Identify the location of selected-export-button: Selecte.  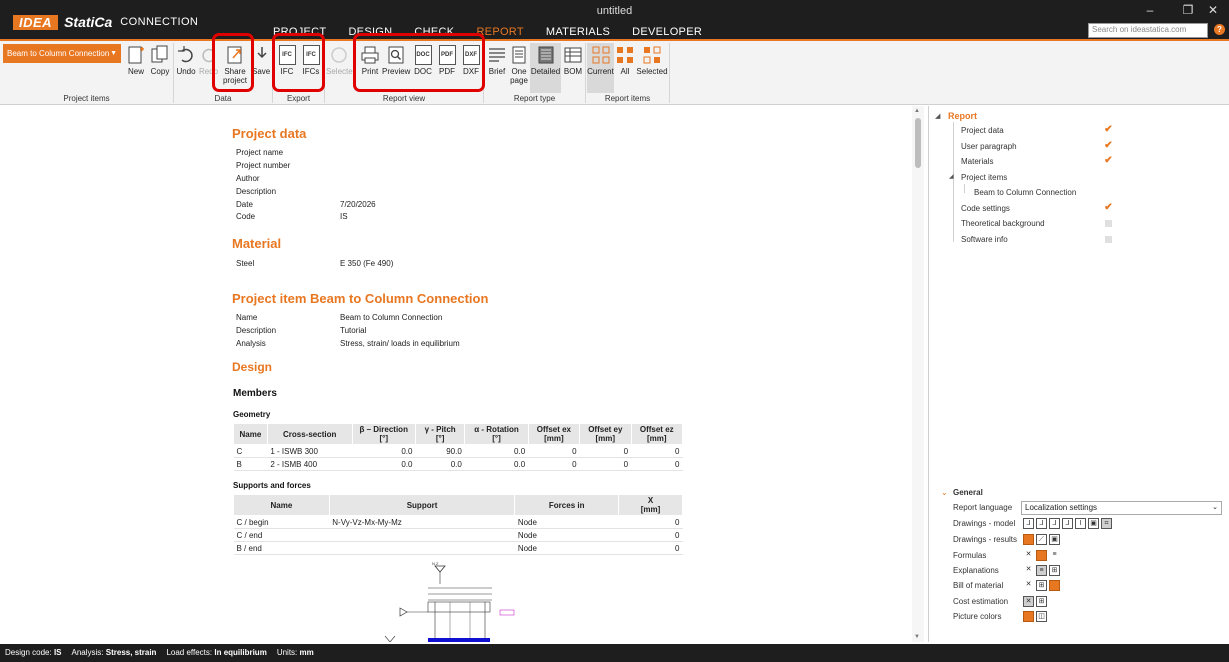
(339, 60).